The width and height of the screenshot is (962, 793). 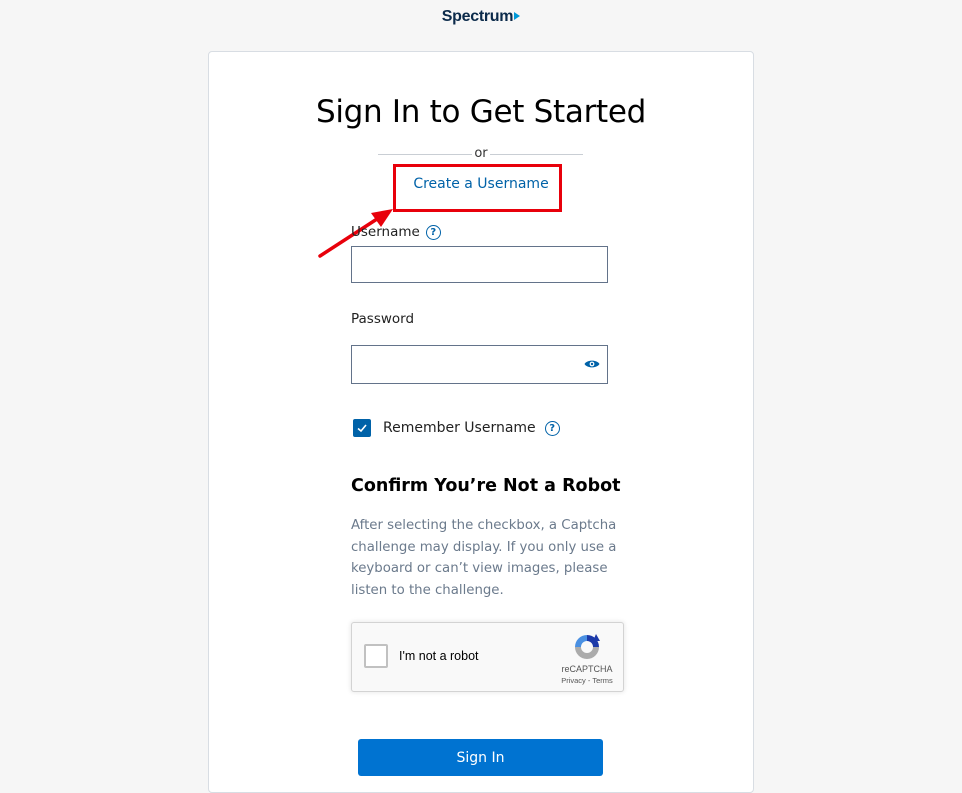 I want to click on logo-text: Spectrum, so click(x=477, y=16).